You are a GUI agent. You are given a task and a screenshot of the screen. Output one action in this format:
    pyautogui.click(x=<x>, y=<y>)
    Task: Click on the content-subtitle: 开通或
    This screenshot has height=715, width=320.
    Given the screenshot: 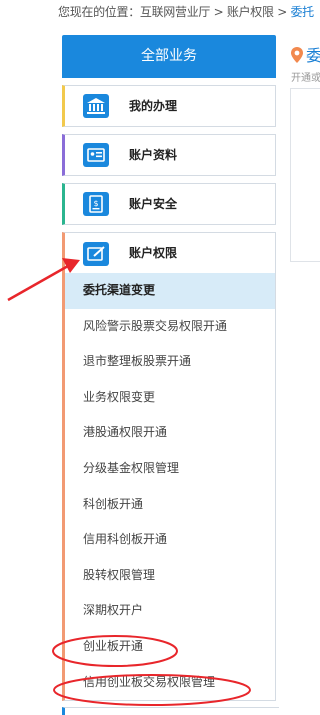 What is the action you would take?
    pyautogui.click(x=305, y=78)
    